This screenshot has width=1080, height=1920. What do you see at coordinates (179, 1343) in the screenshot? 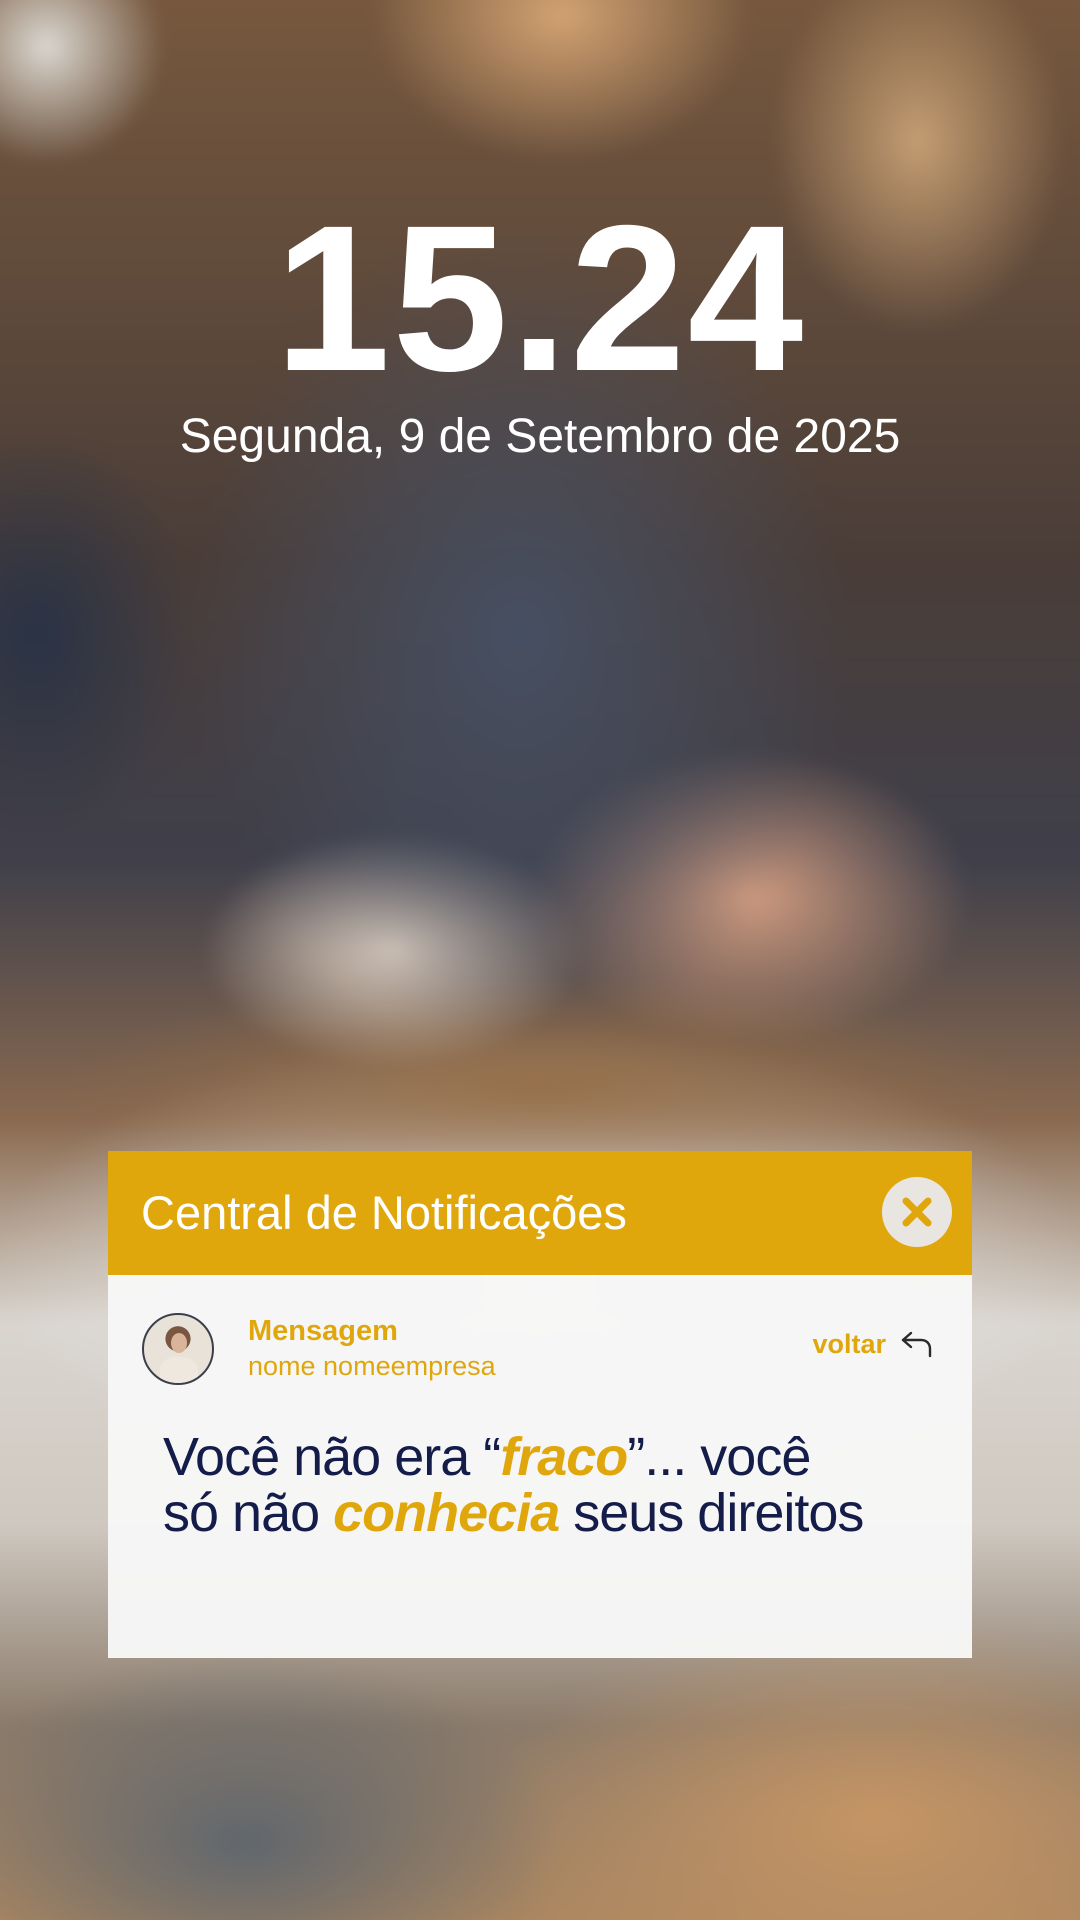
I see `avatar-face` at bounding box center [179, 1343].